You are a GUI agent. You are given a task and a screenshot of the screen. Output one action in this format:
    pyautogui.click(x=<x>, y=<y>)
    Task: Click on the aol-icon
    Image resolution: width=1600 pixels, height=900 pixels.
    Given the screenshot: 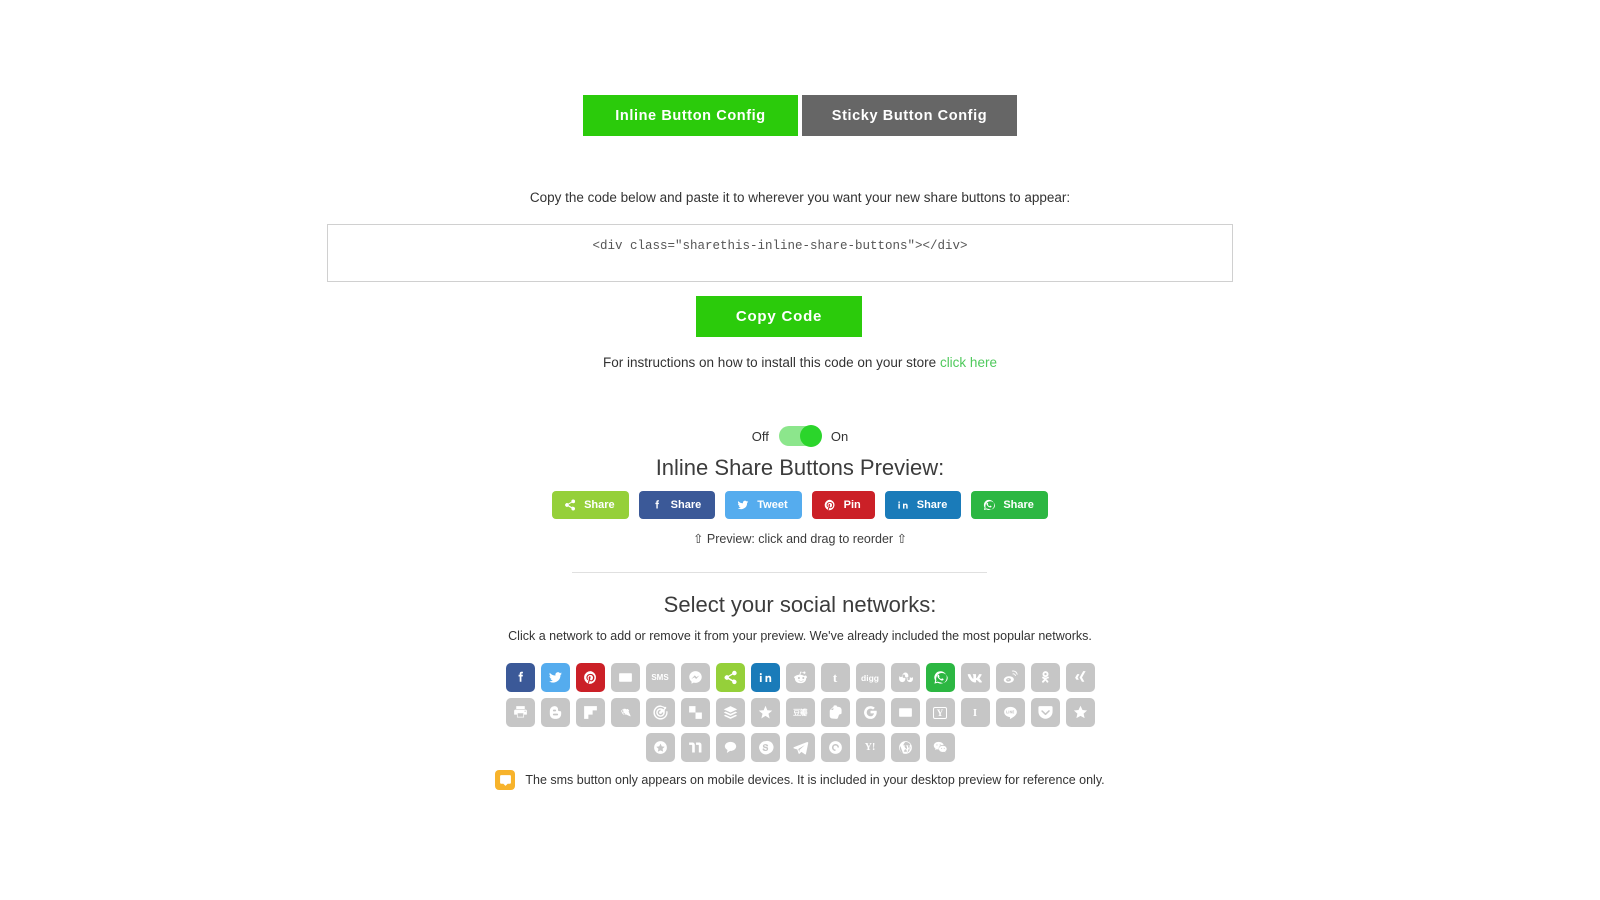 What is the action you would take?
    pyautogui.click(x=765, y=712)
    